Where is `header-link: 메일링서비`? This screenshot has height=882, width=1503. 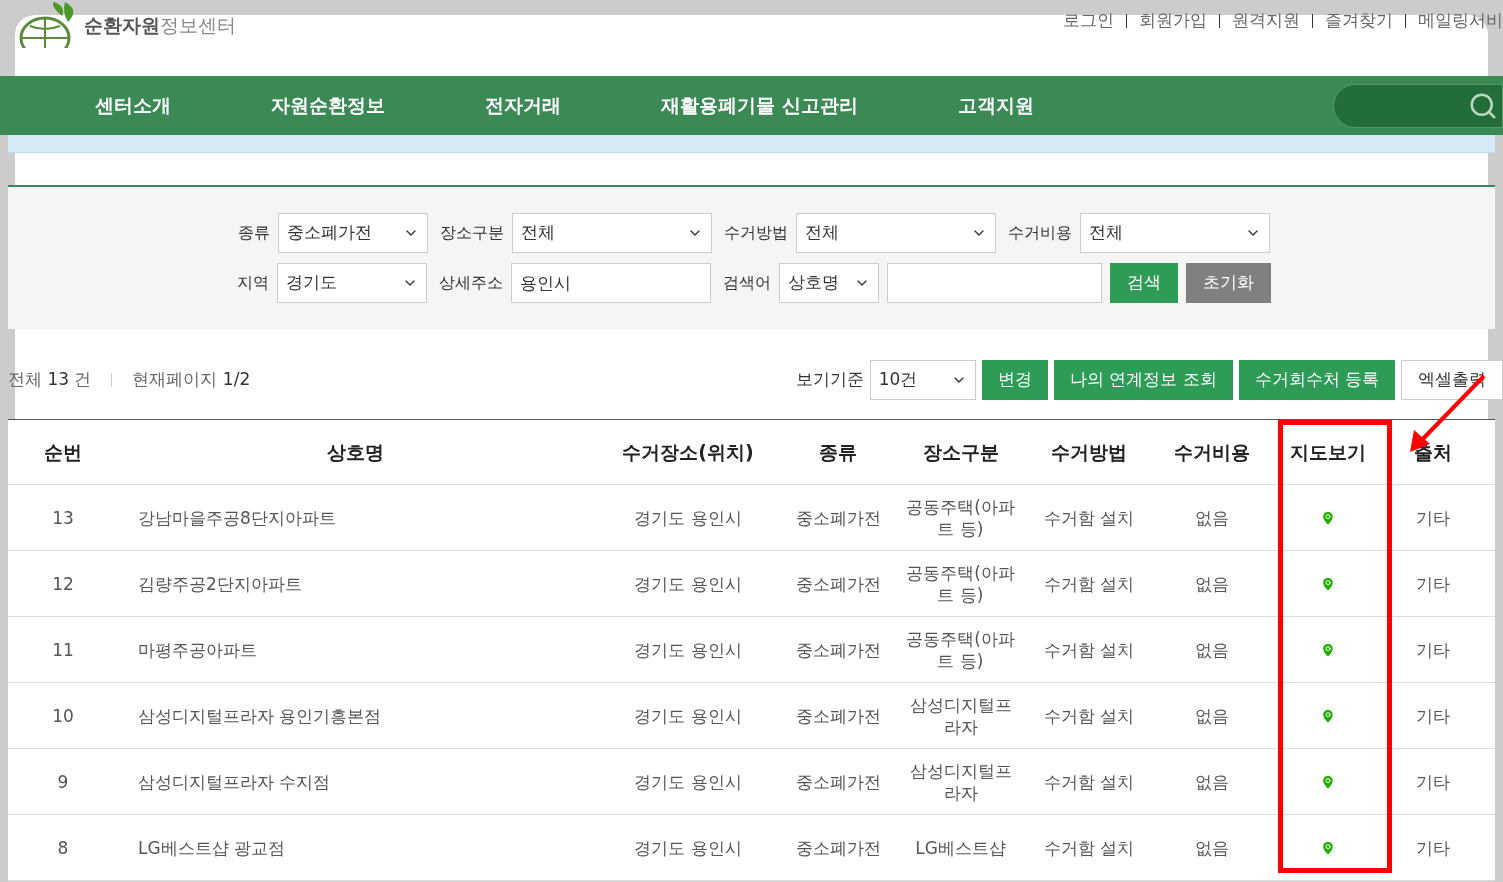 header-link: 메일링서비 is located at coordinates (1460, 21).